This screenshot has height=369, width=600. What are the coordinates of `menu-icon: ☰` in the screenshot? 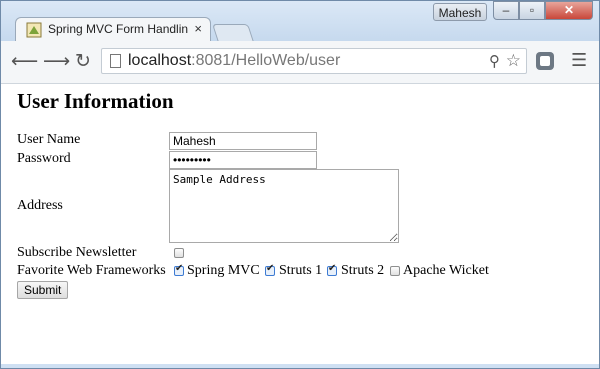 It's located at (579, 60).